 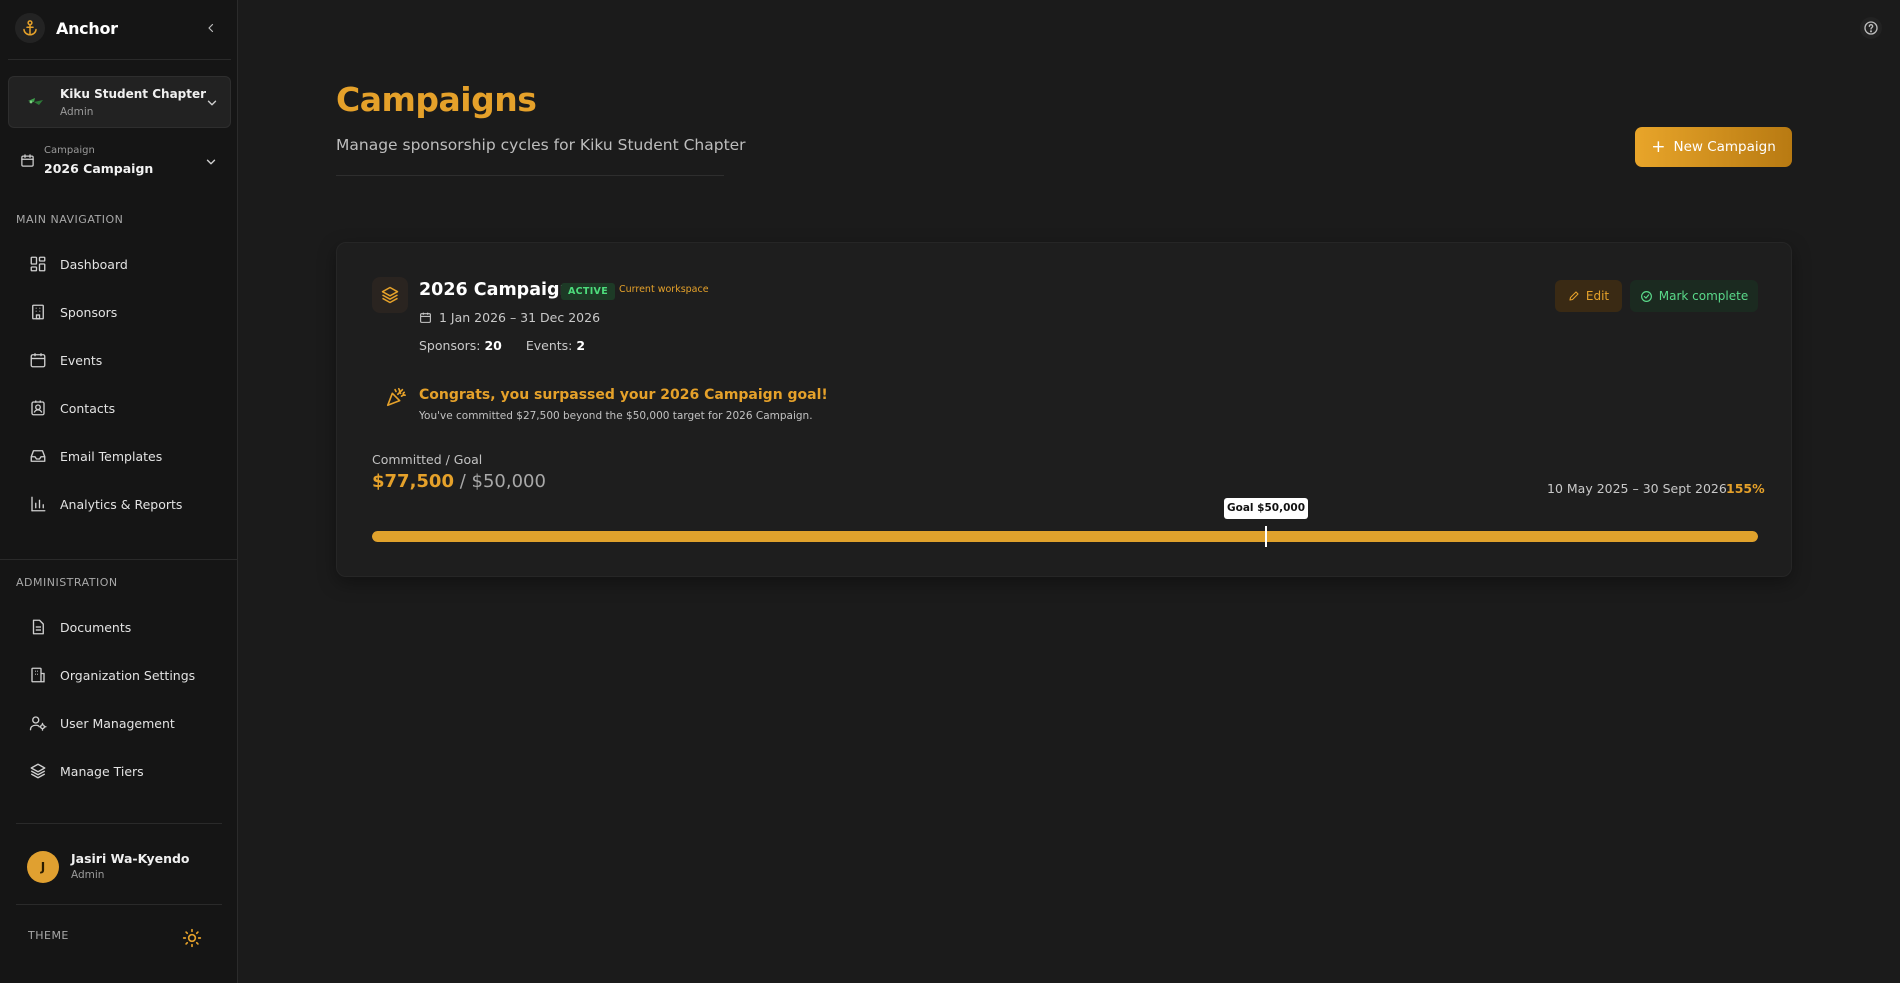 What do you see at coordinates (1871, 28) in the screenshot?
I see `help-icon` at bounding box center [1871, 28].